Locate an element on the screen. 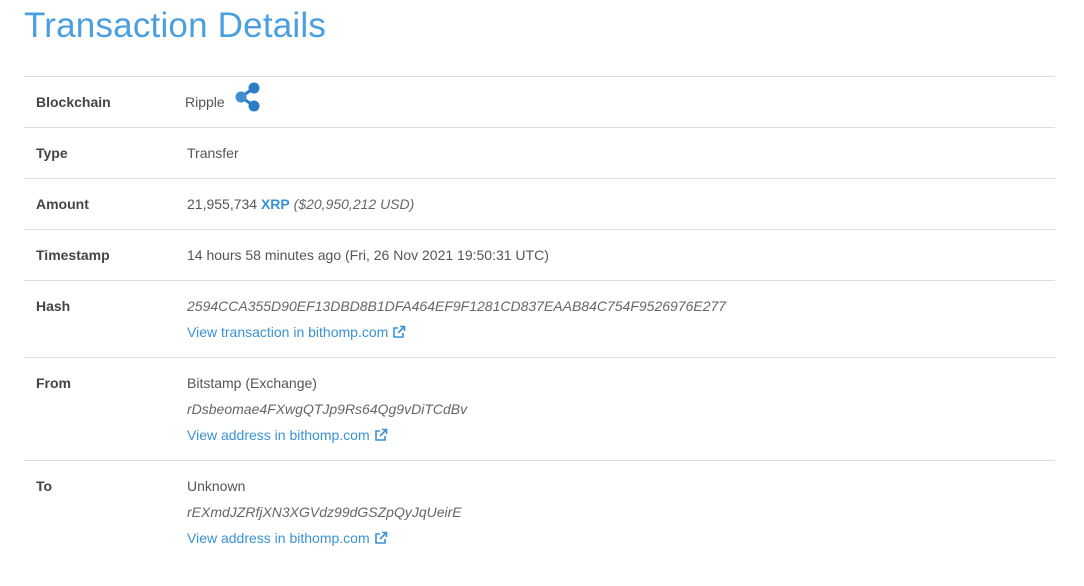 Image resolution: width=1084 pixels, height=586 pixels. page-title: Transaction Details is located at coordinates (175, 25).